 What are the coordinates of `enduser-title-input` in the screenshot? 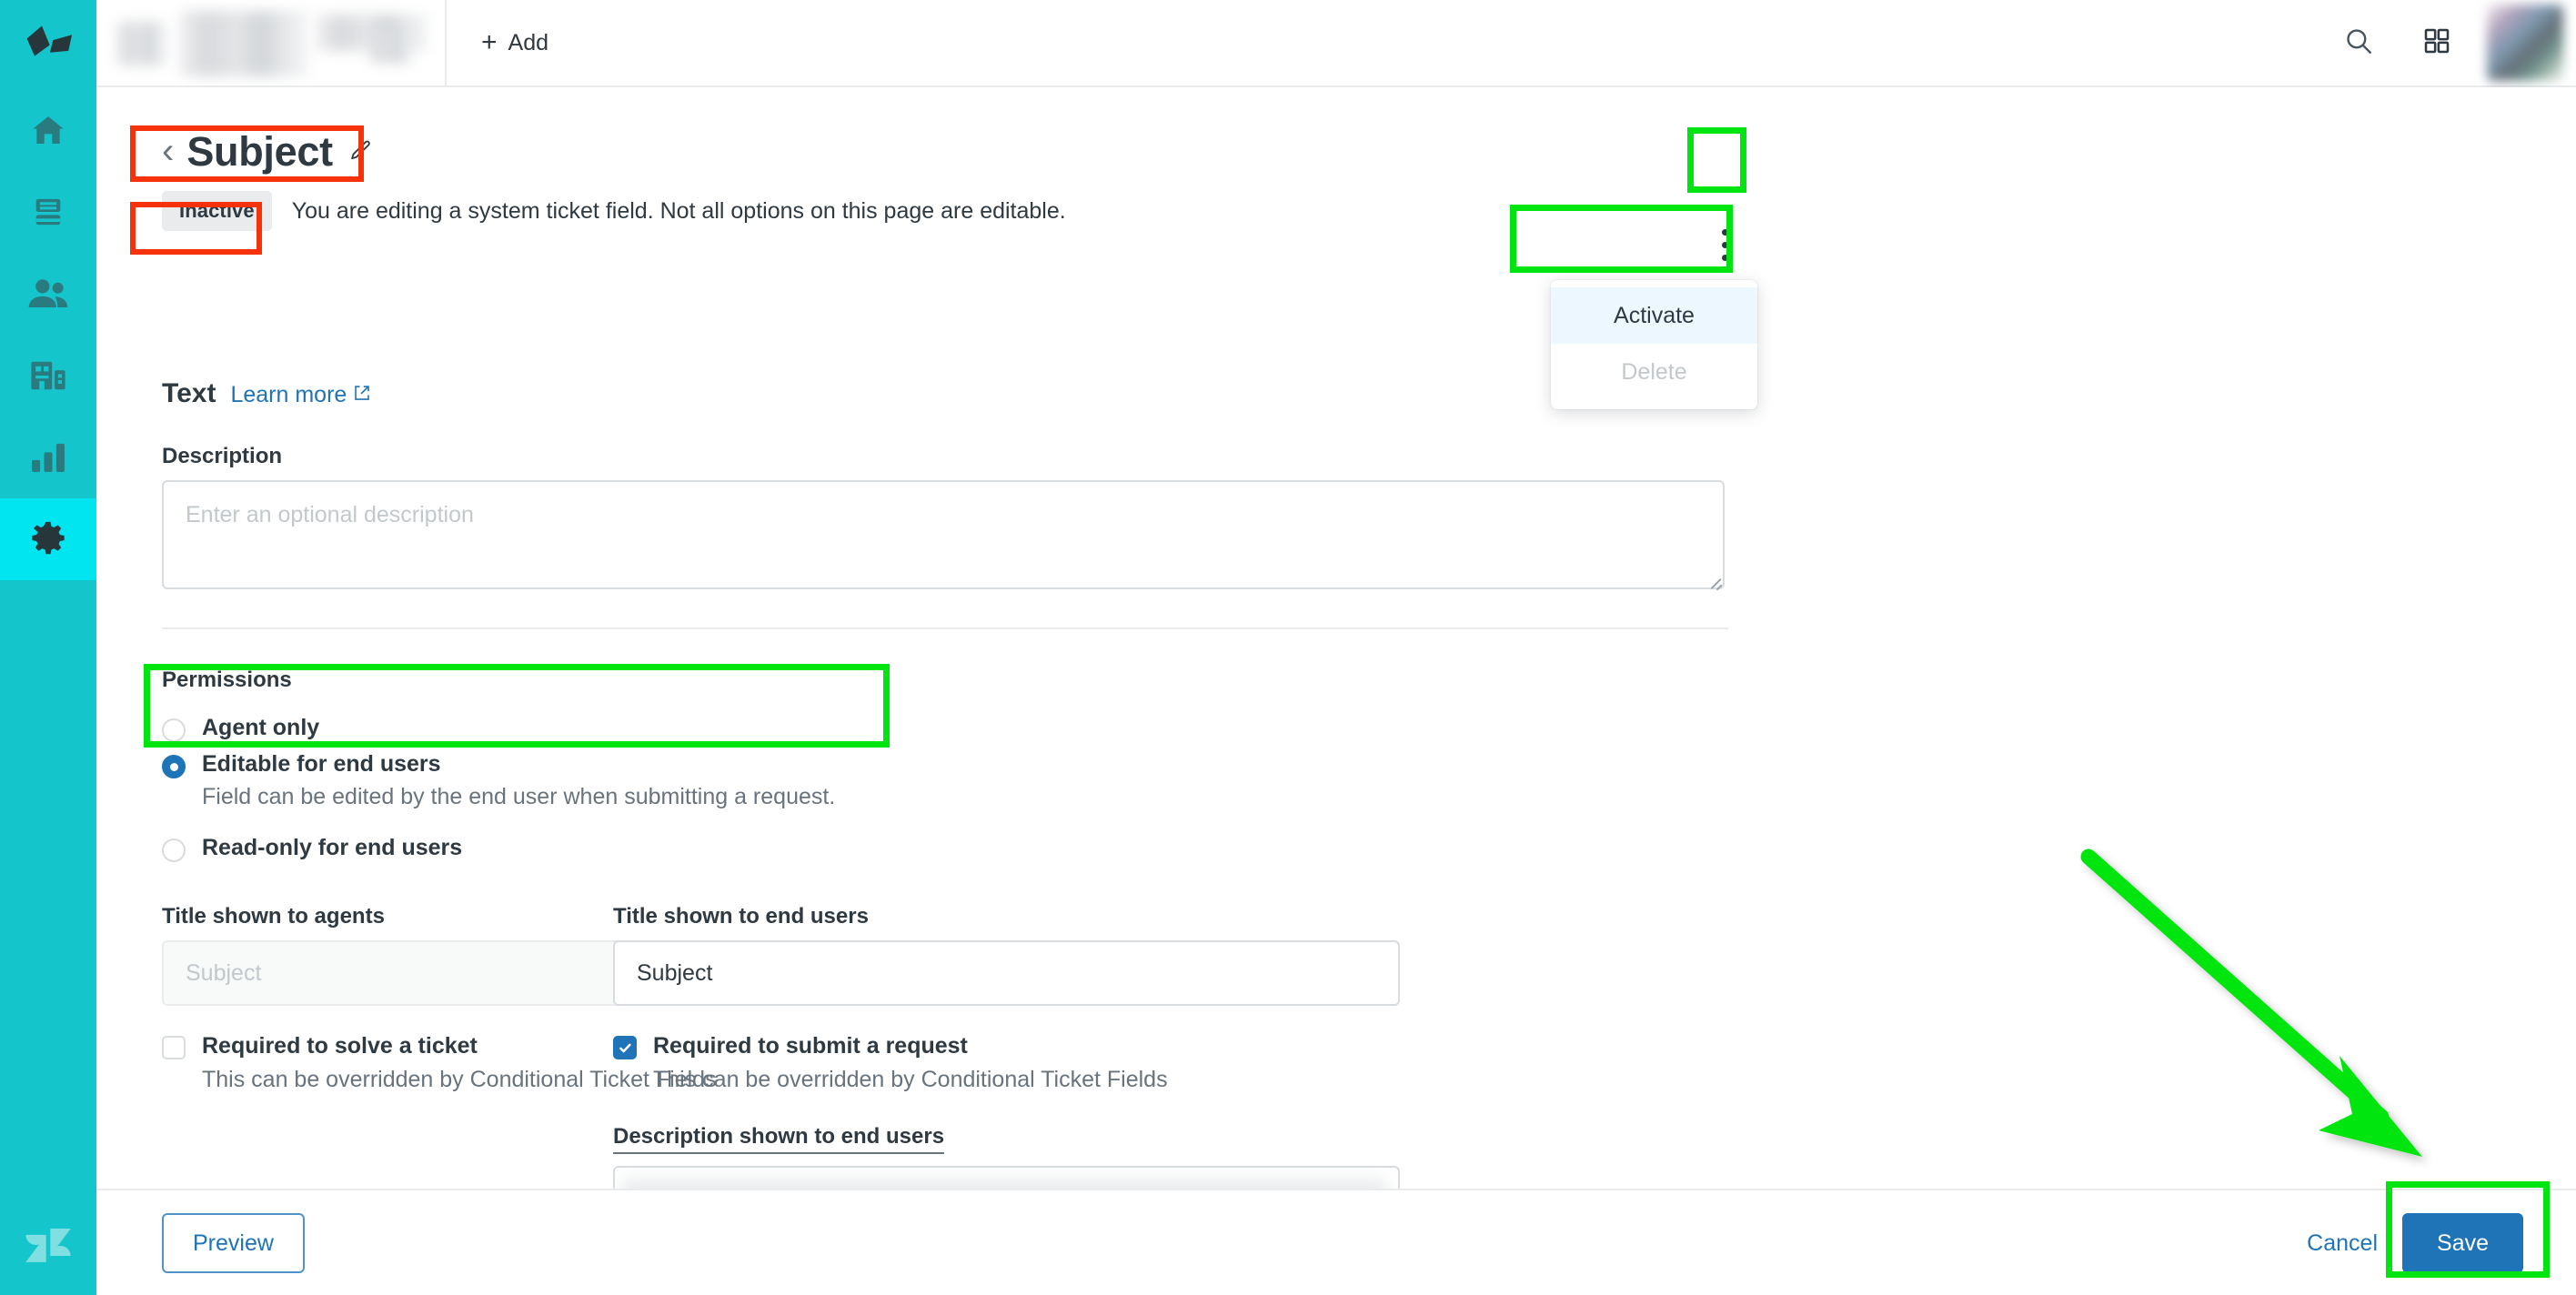 It's located at (1006, 973).